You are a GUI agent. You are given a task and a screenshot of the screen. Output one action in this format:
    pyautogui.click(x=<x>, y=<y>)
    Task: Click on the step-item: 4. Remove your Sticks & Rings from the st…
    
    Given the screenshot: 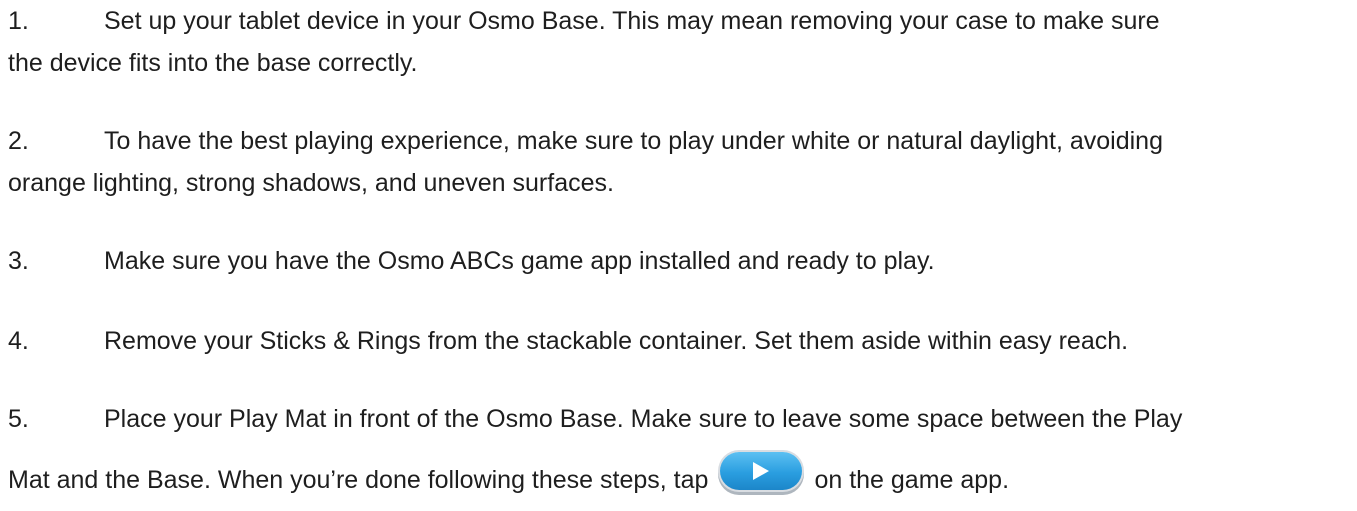 What is the action you would take?
    pyautogui.click(x=680, y=341)
    